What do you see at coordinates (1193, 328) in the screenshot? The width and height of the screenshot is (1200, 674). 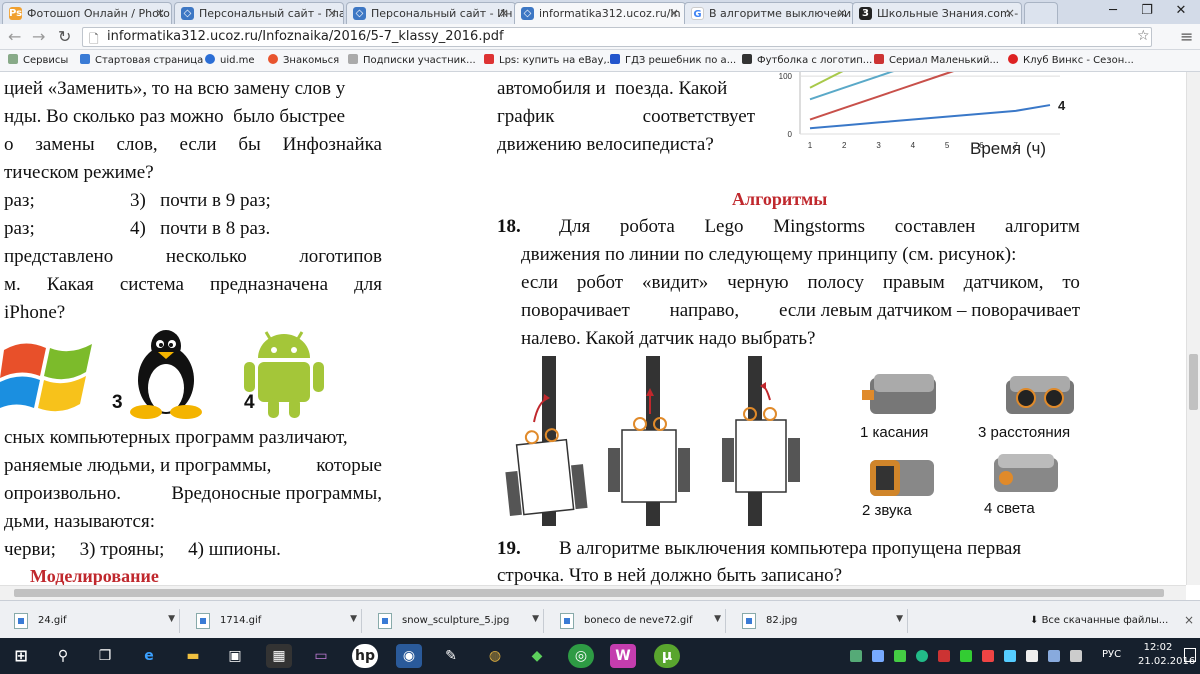 I see `vertical-scrollbar` at bounding box center [1193, 328].